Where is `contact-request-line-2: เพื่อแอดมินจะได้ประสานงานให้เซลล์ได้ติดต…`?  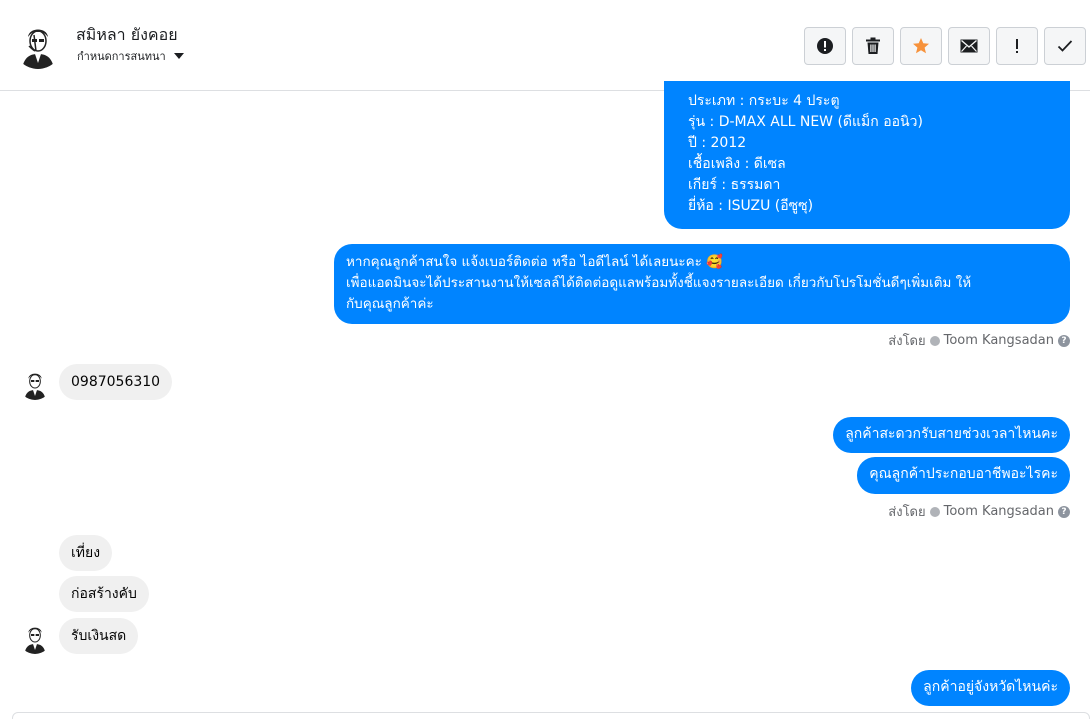
contact-request-line-2: เพื่อแอดมินจะได้ประสานงานให้เซลล์ได้ติดต… is located at coordinates (659, 283).